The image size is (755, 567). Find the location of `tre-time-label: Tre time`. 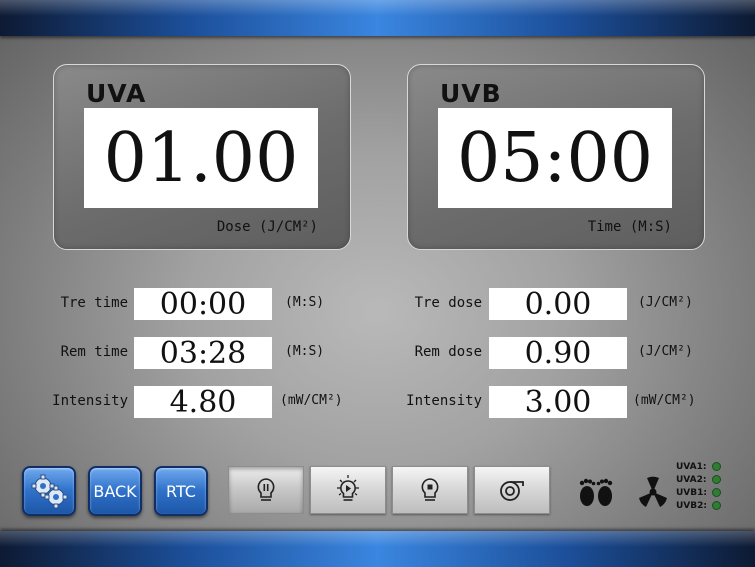

tre-time-label: Tre time is located at coordinates (94, 303).